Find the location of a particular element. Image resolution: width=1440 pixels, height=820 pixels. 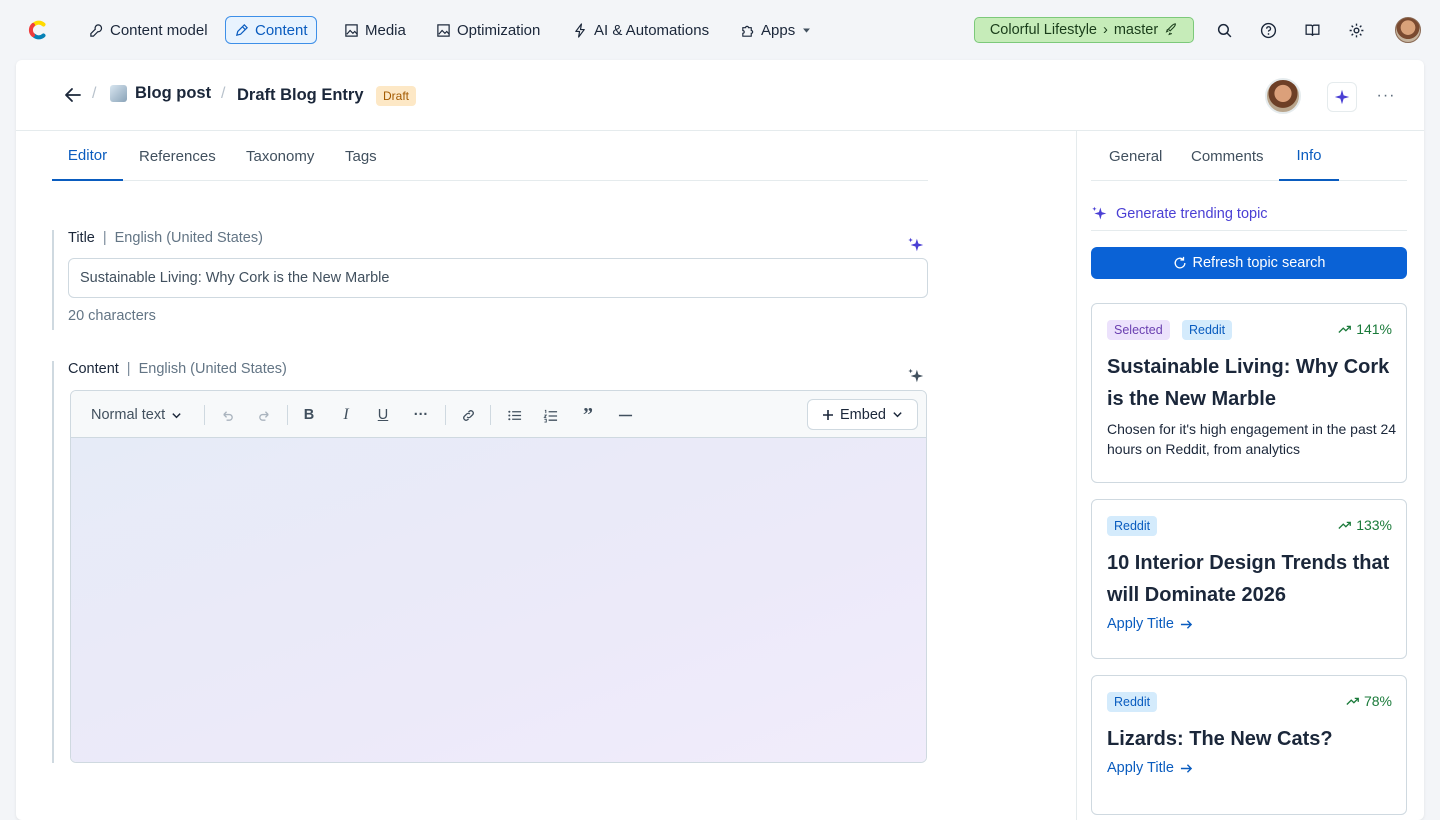

refresh-icon is located at coordinates (1179, 262).